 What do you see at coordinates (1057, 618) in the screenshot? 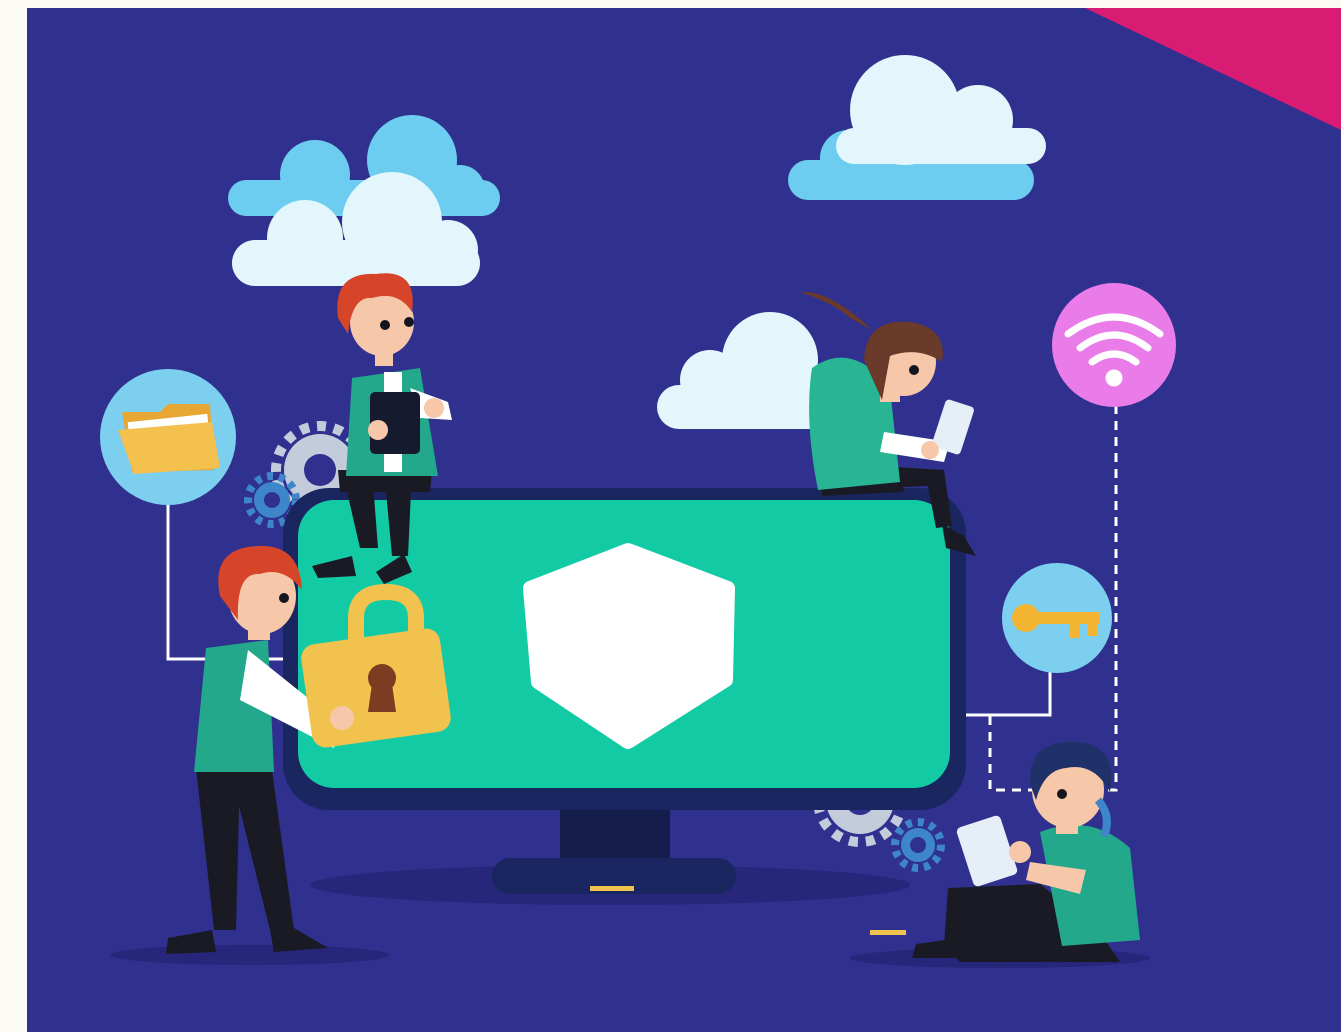
I see `key-bubble` at bounding box center [1057, 618].